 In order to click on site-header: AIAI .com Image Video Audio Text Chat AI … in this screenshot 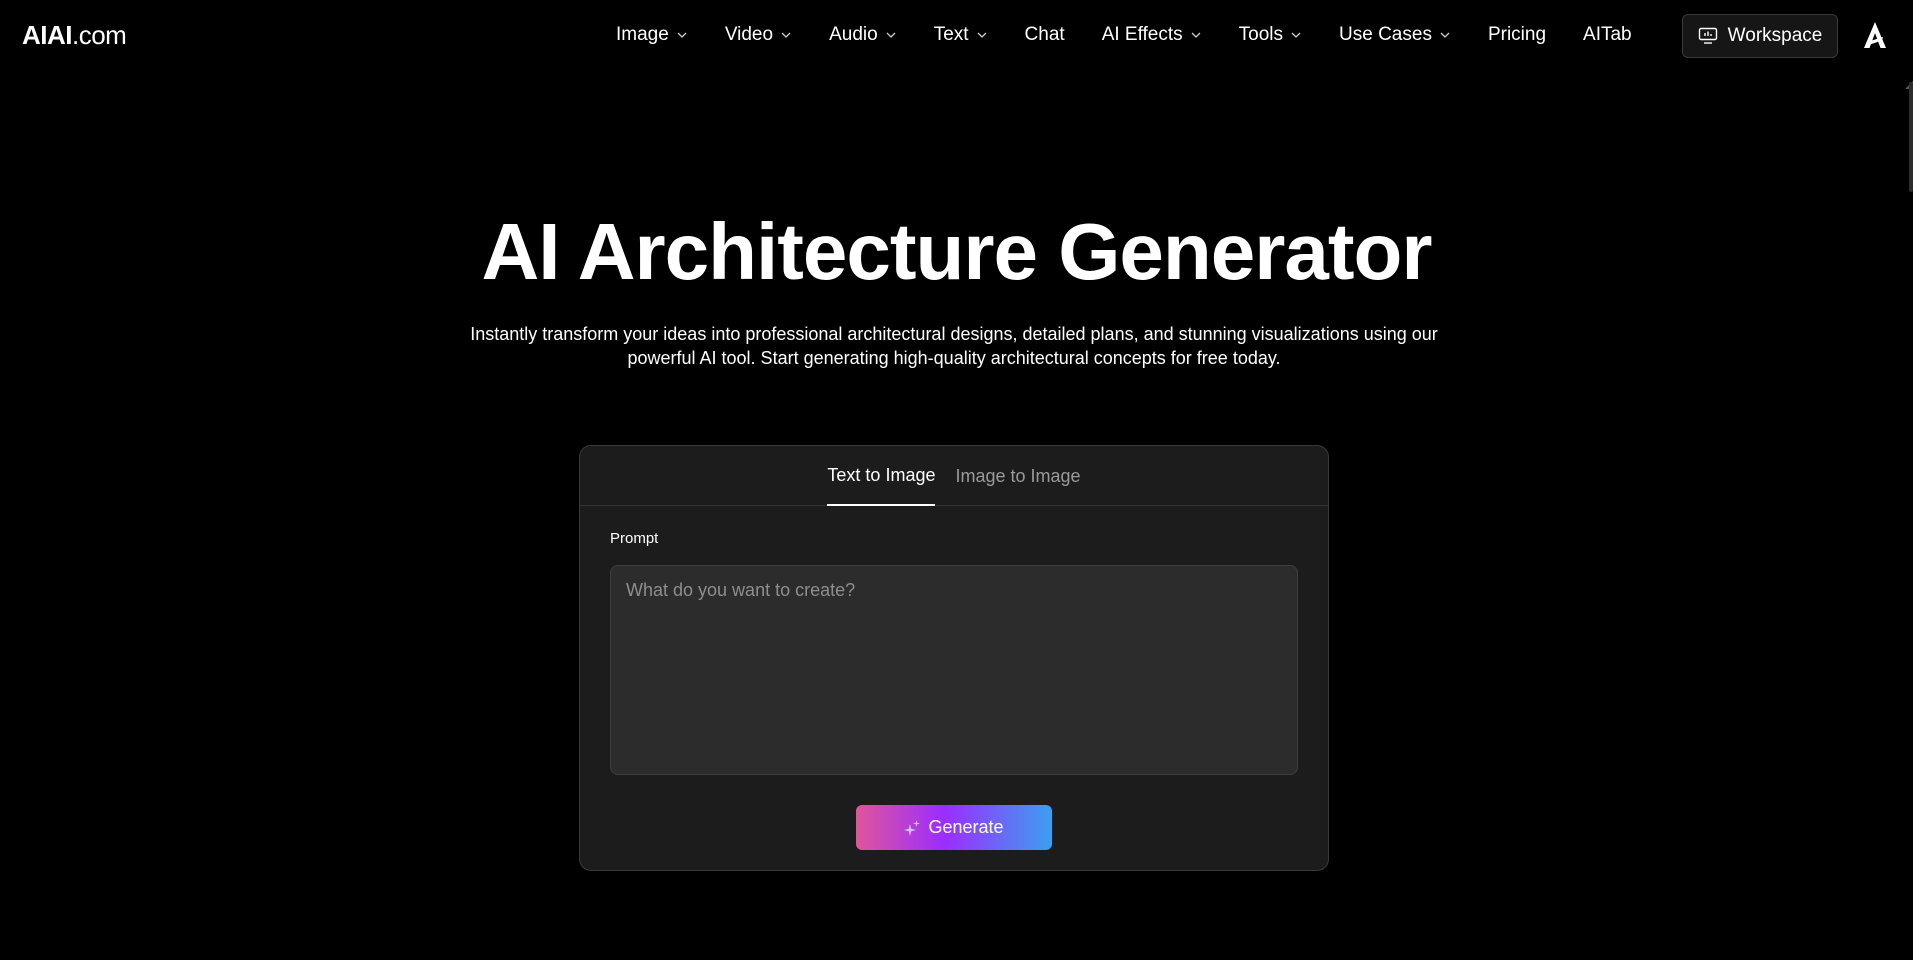, I will do `click(956, 35)`.